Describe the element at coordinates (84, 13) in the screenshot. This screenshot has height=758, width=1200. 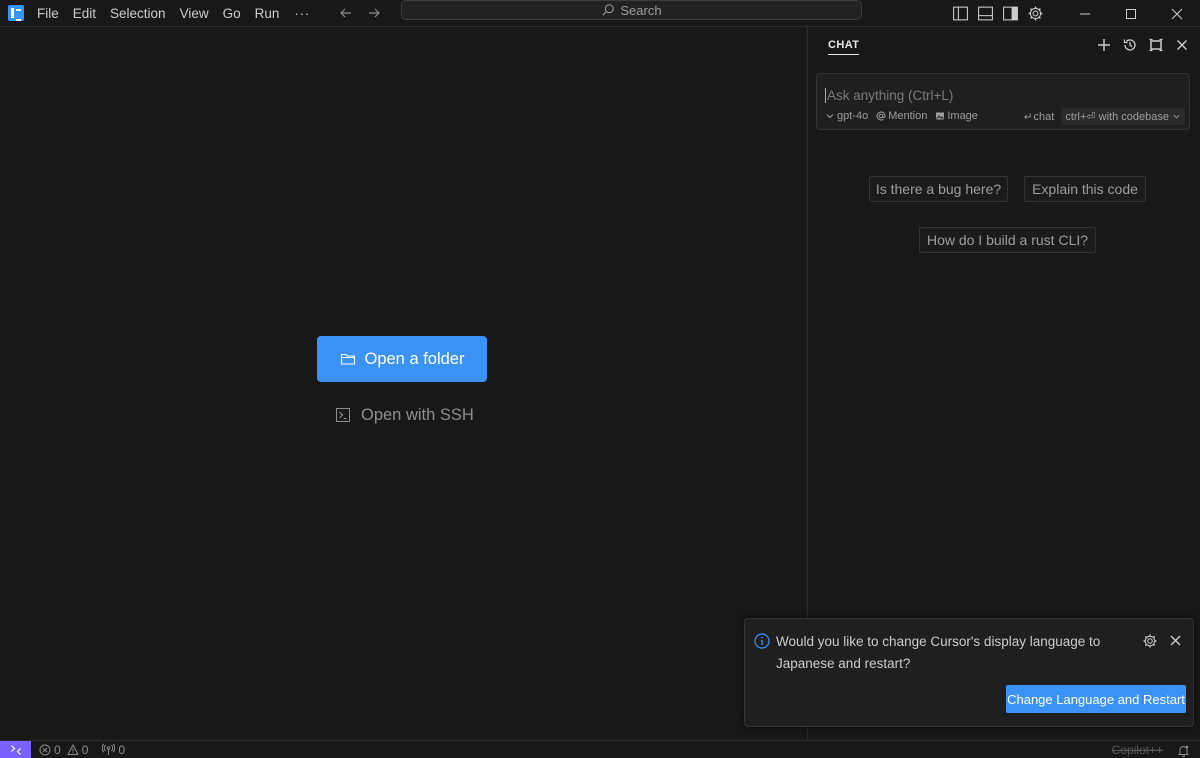
I see `menu-edit: Edit` at that location.